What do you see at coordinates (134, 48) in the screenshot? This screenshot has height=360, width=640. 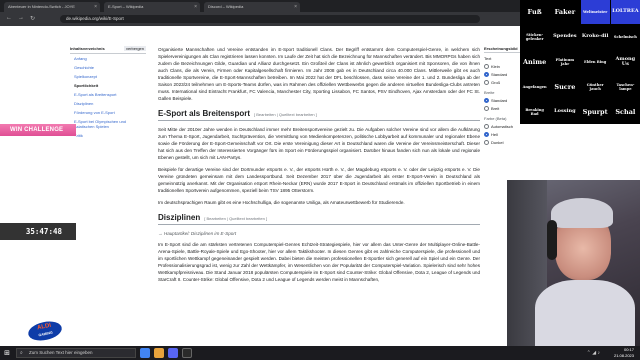 I see `toc-hide-button: verbergen` at bounding box center [134, 48].